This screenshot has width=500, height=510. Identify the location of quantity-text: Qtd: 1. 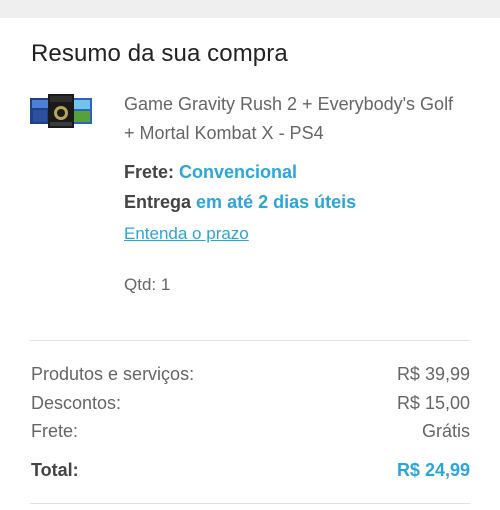
(147, 284).